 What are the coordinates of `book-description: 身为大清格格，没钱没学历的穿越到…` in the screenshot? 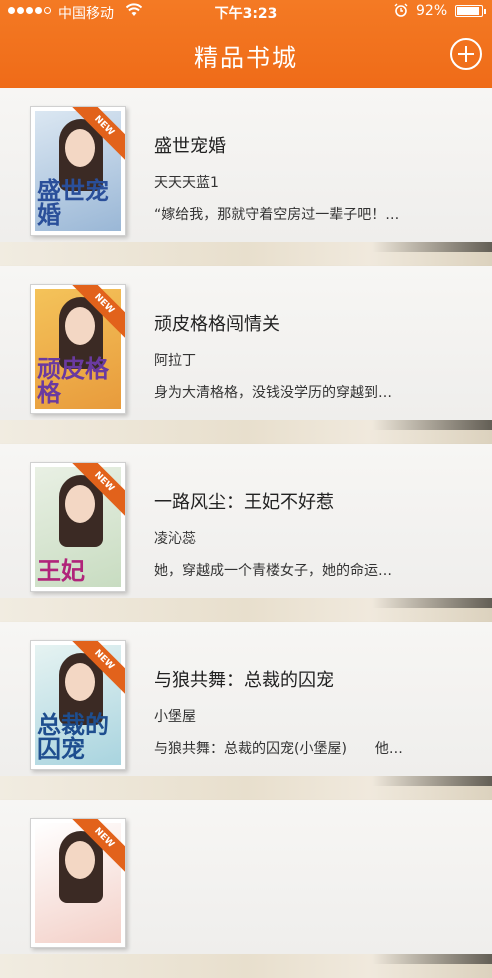 It's located at (273, 393).